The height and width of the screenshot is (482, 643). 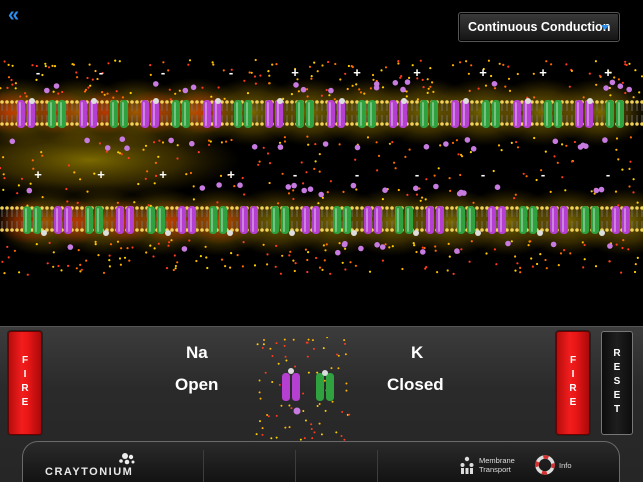 I want to click on membrane-transport-icon, so click(x=467, y=465).